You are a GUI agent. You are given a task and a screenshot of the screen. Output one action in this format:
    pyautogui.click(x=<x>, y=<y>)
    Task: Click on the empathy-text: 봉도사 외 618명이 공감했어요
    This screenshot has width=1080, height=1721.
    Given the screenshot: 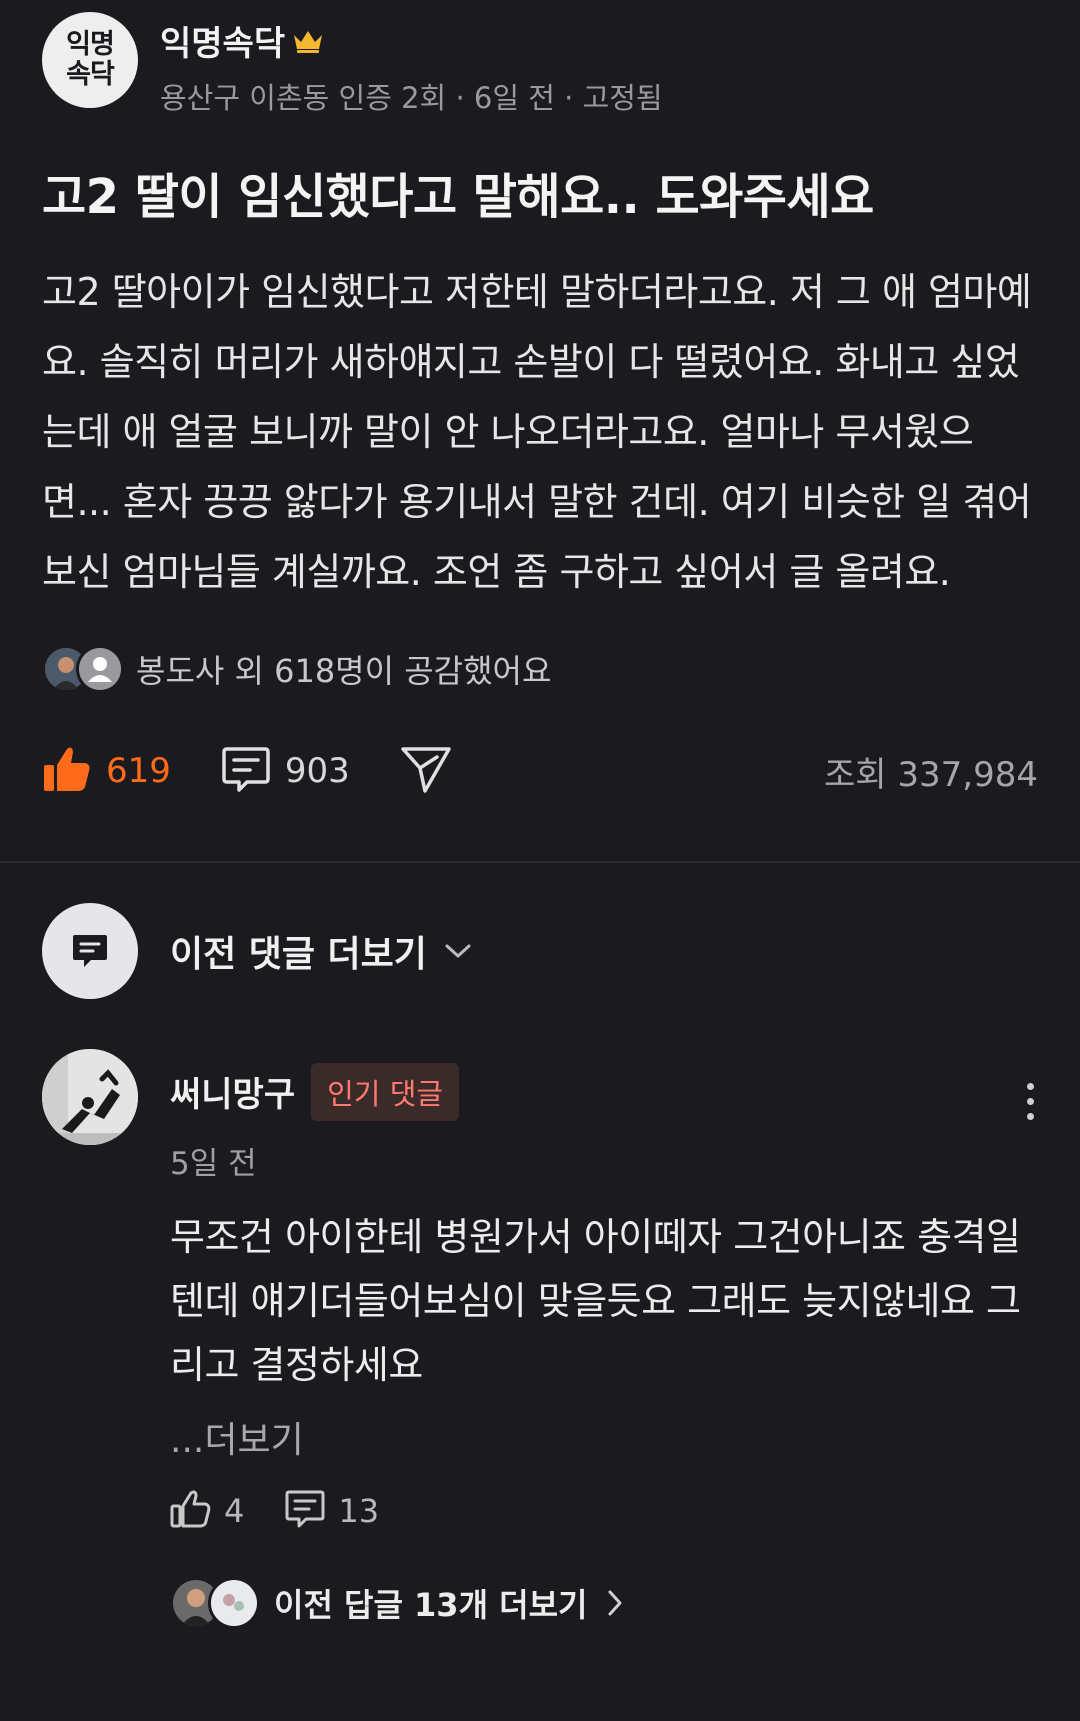 What is the action you would take?
    pyautogui.click(x=344, y=671)
    